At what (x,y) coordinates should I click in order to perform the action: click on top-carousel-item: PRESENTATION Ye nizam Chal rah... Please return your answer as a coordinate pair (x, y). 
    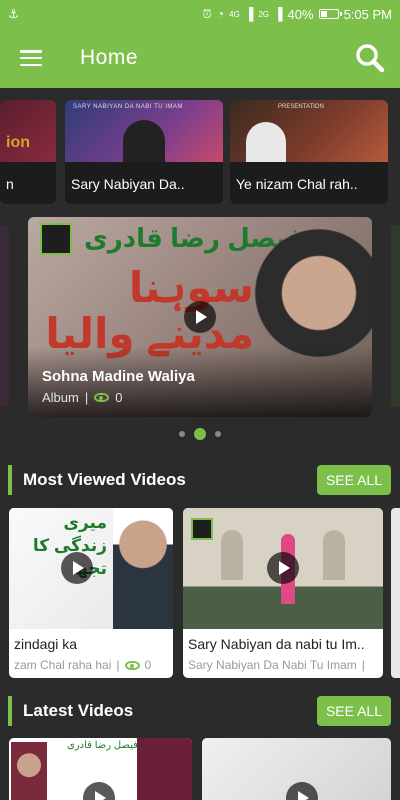
    Looking at the image, I should click on (309, 152).